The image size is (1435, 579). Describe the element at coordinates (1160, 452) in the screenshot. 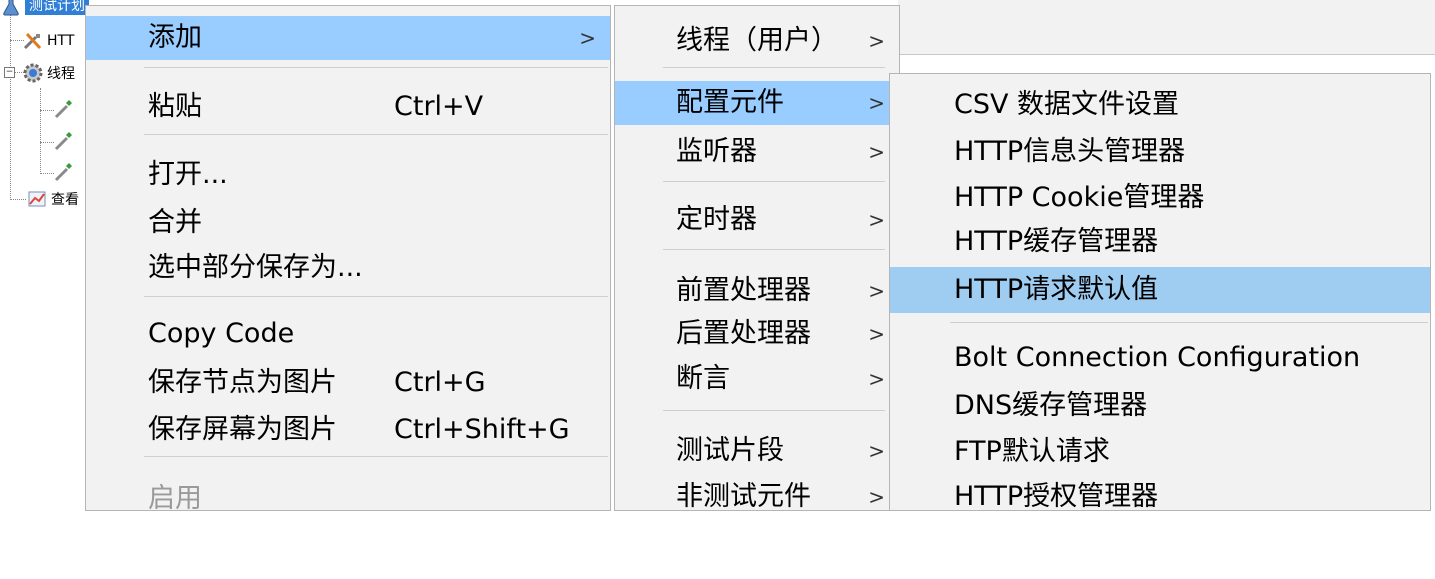

I see `config-item-ftp-request-defaults: FTP默认请求` at that location.